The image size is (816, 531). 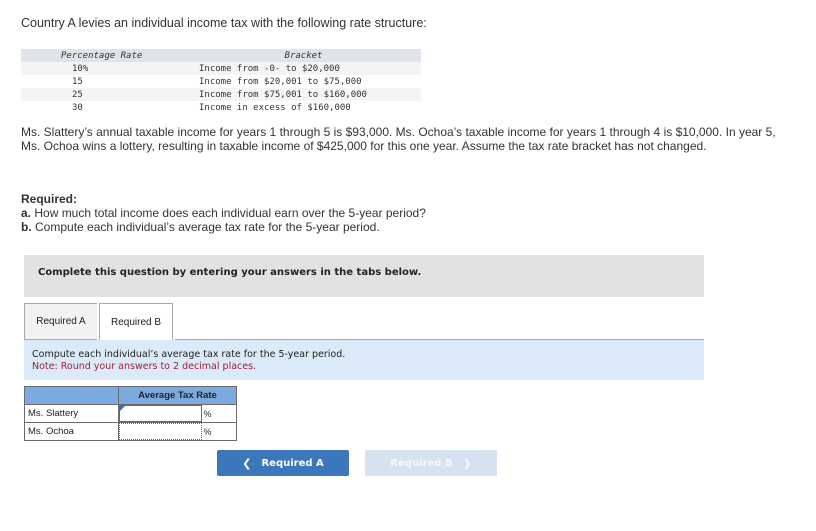 What do you see at coordinates (98, 321) in the screenshot?
I see `tab-bar: Required A Required B` at bounding box center [98, 321].